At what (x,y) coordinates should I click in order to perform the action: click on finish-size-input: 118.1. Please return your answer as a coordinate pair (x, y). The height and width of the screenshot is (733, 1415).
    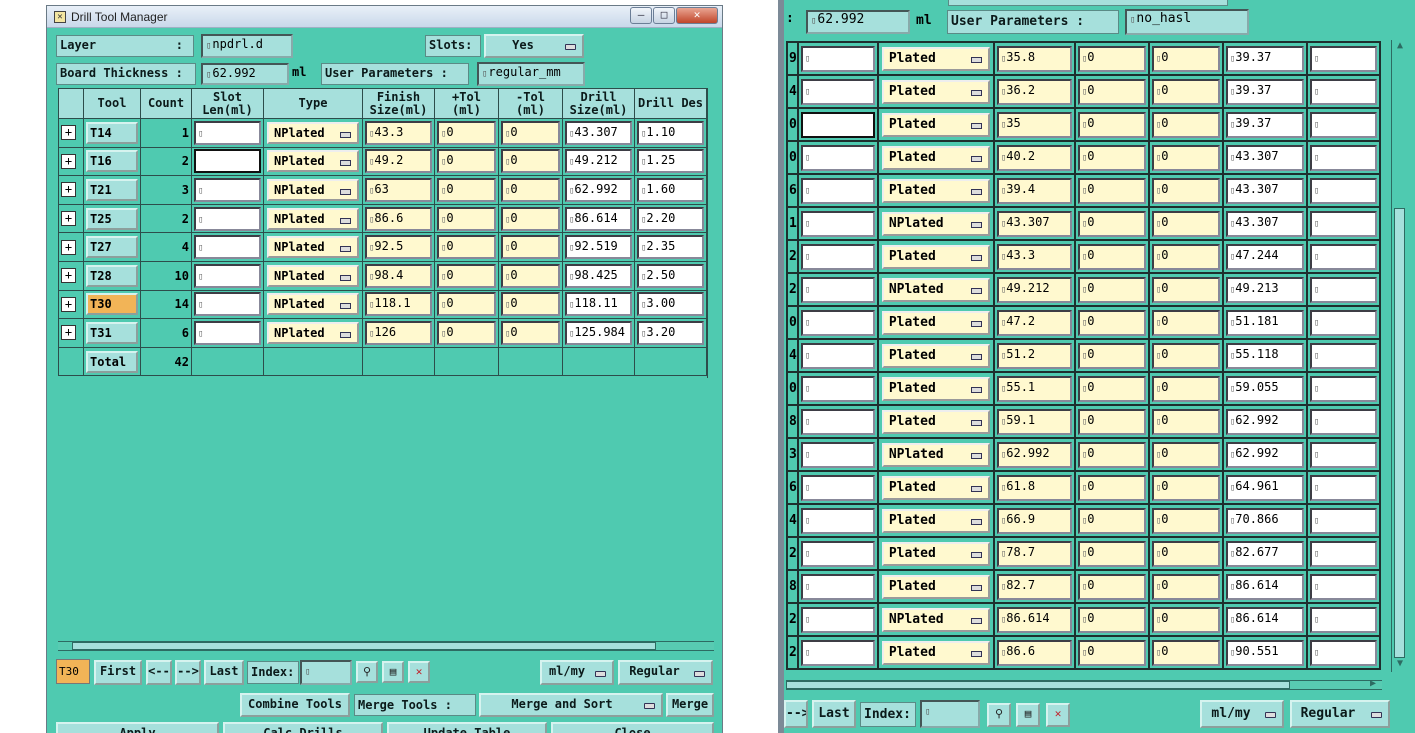
    Looking at the image, I should click on (398, 304).